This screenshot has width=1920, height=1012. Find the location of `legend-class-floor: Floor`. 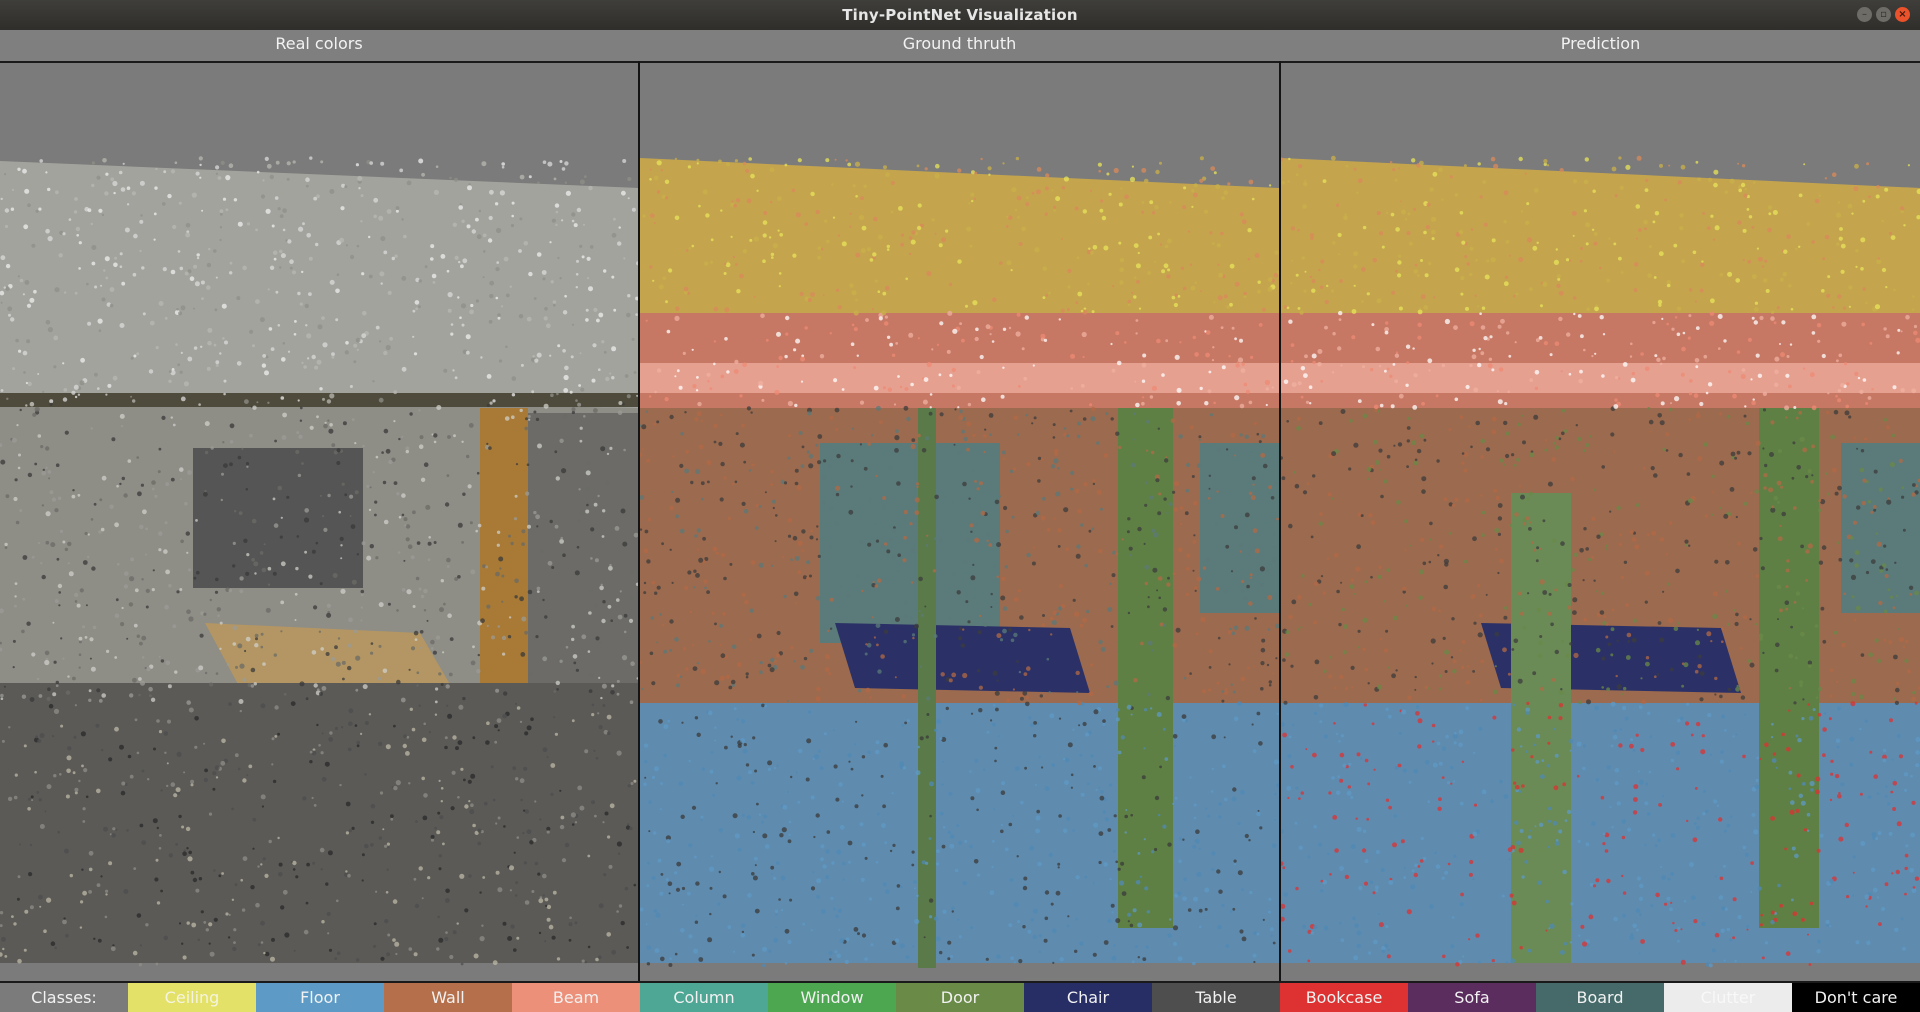

legend-class-floor: Floor is located at coordinates (320, 997).